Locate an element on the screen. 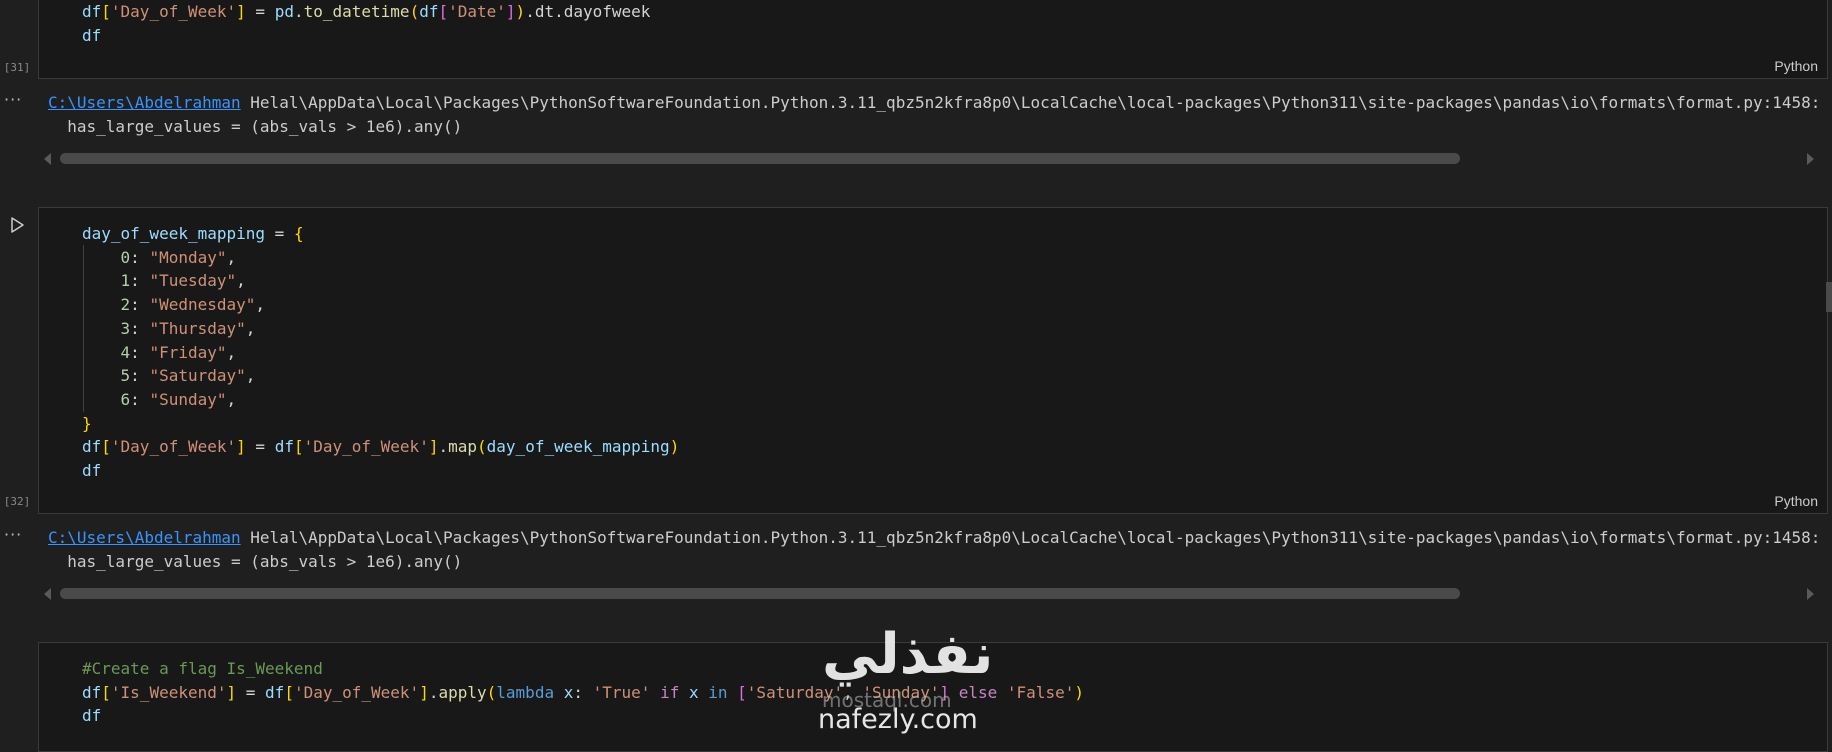  cell-language-31: Python is located at coordinates (1796, 66).